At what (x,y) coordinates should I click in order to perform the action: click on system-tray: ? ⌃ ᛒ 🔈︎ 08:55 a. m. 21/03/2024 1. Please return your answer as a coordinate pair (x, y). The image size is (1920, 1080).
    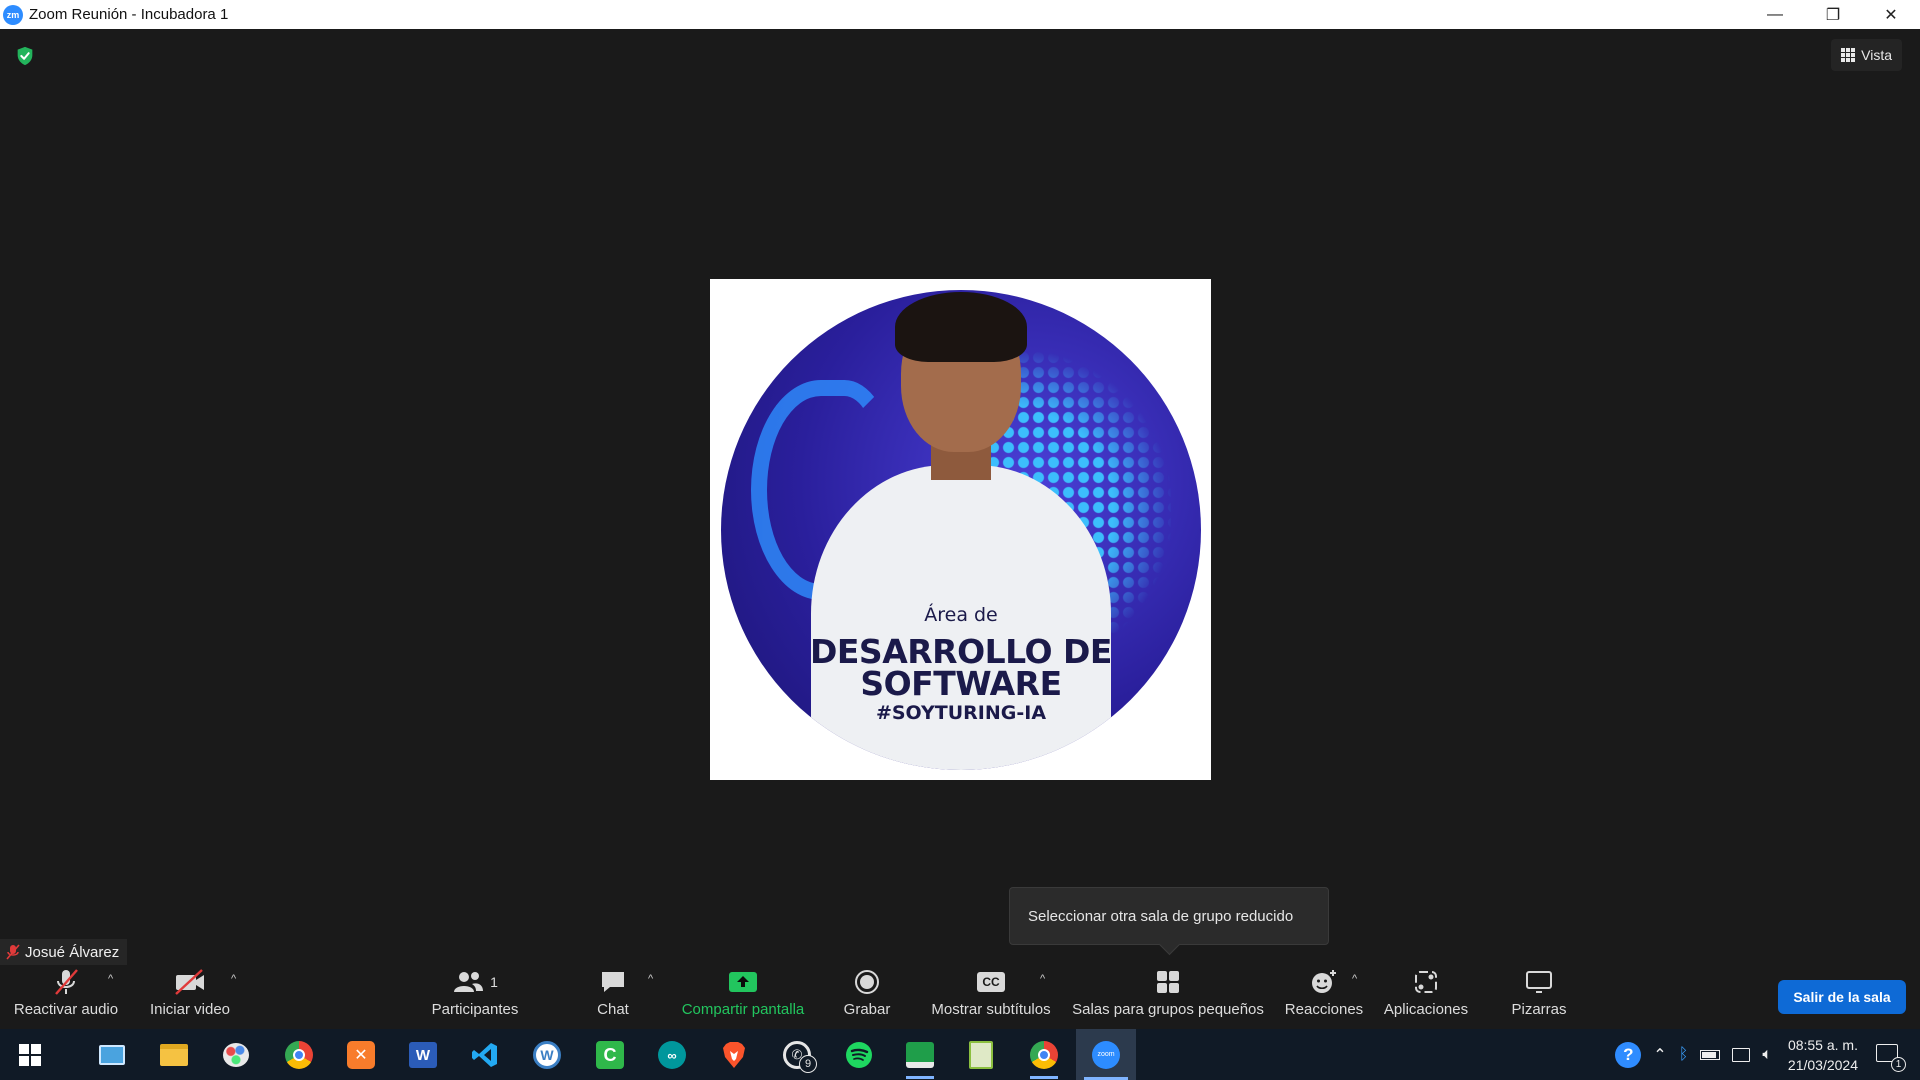
    Looking at the image, I should click on (1767, 1054).